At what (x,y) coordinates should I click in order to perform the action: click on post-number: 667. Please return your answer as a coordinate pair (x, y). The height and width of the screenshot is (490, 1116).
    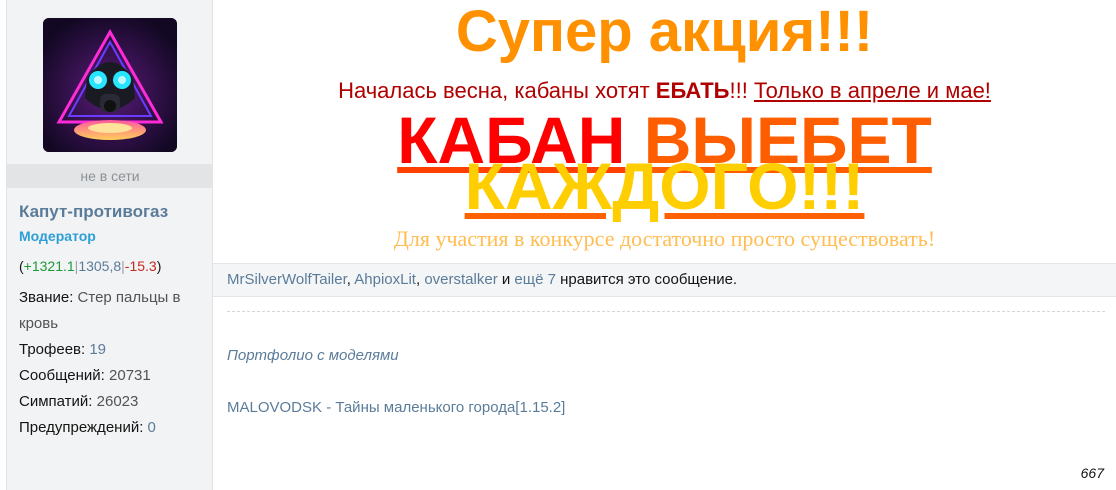
    Looking at the image, I should click on (1092, 473).